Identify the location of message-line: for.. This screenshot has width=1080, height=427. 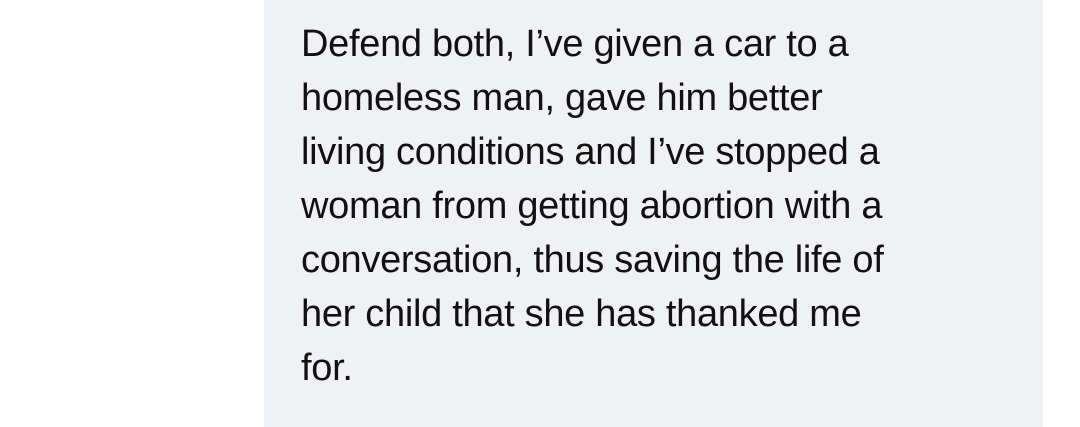
(327, 368).